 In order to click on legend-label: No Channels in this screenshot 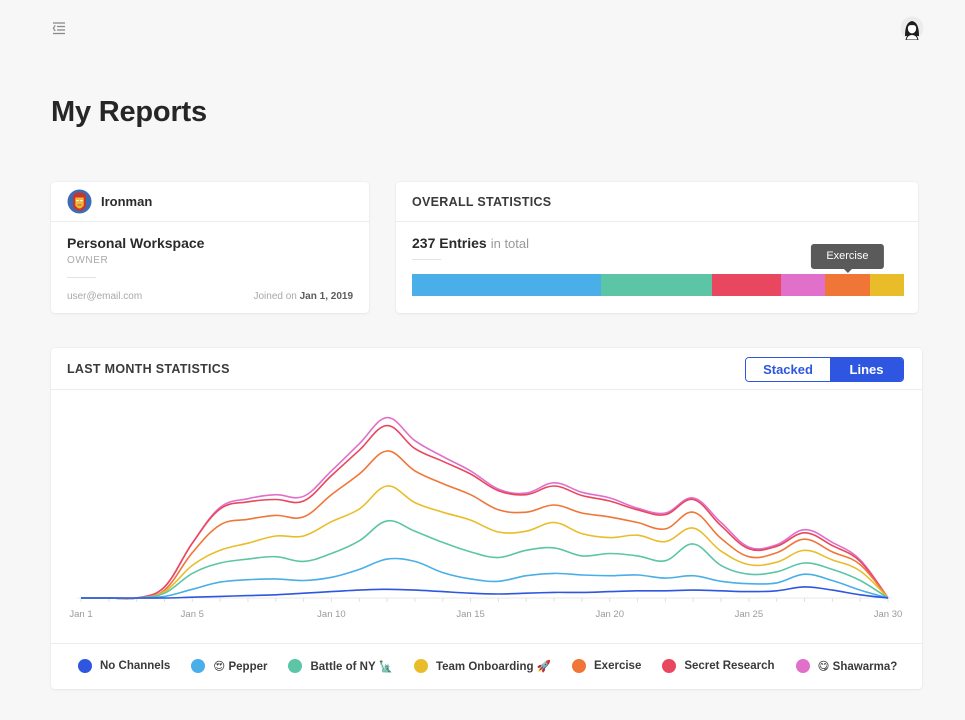, I will do `click(135, 666)`.